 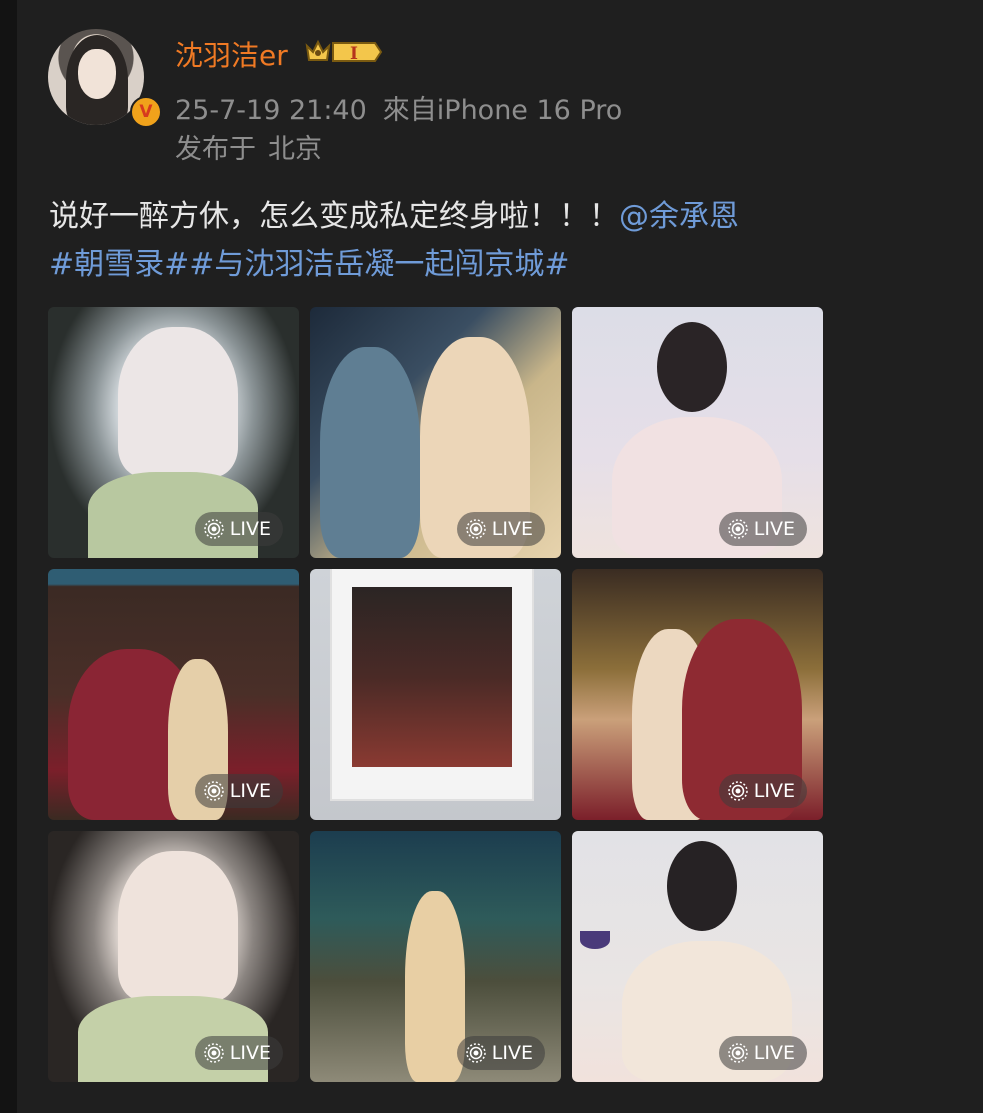 What do you see at coordinates (119, 264) in the screenshot?
I see `hashtag-link: #朝雪录#` at bounding box center [119, 264].